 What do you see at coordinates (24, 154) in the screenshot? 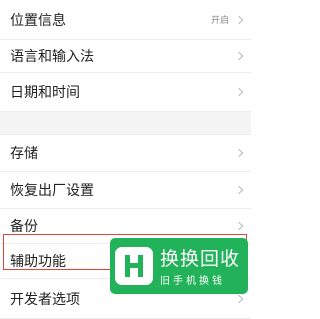
I see `settings-item-label: 存储` at bounding box center [24, 154].